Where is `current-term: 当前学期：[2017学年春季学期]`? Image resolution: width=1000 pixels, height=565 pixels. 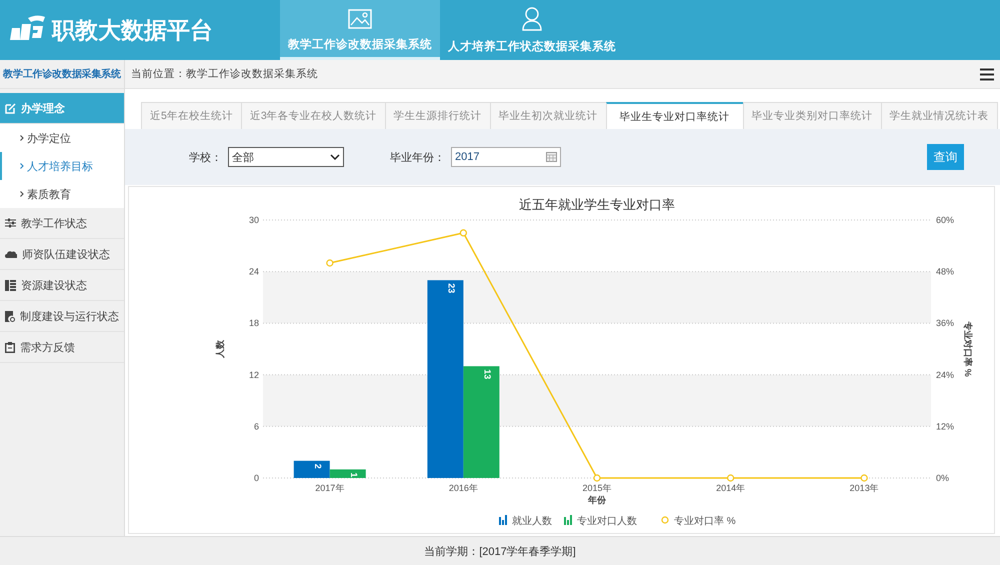 current-term: 当前学期：[2017学年春季学期] is located at coordinates (500, 551).